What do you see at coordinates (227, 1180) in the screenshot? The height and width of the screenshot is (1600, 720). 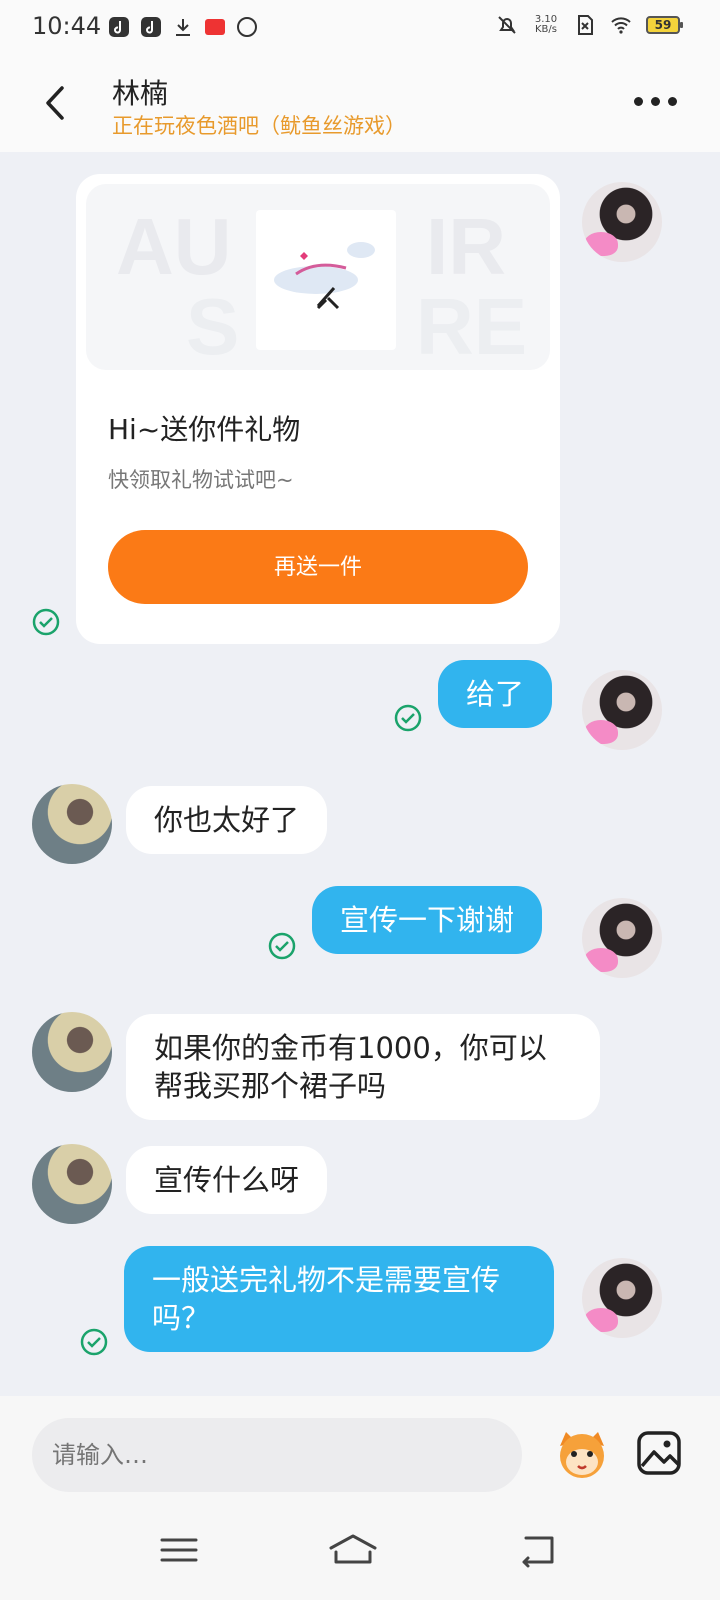 I see `message-bubble-theirs: 宣传什么呀` at bounding box center [227, 1180].